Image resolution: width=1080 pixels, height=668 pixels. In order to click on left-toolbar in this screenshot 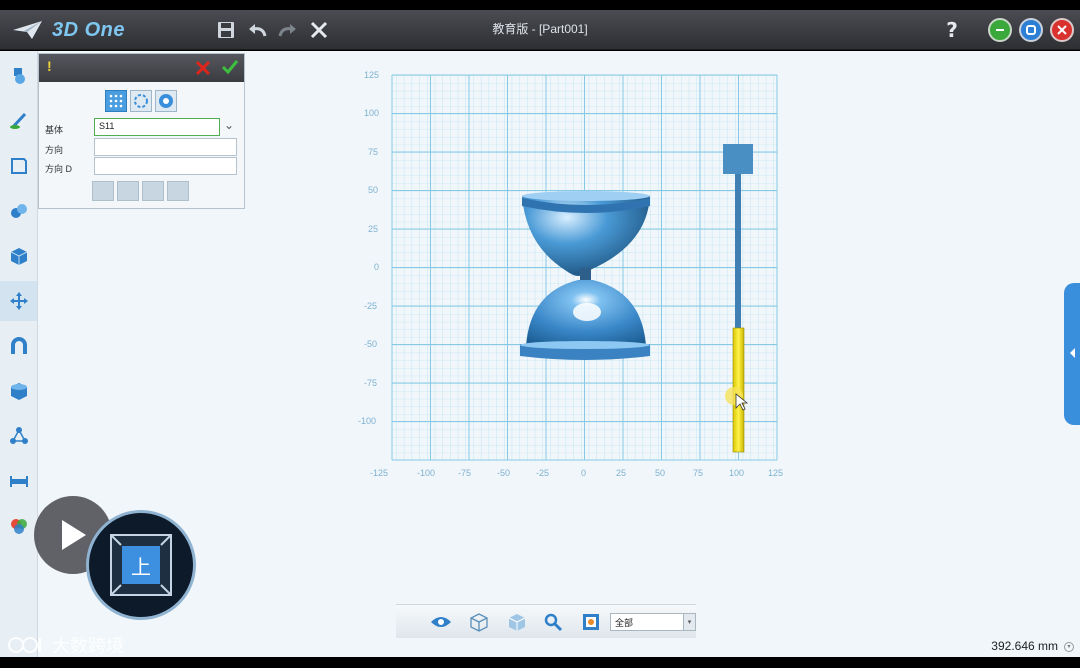, I will do `click(19, 354)`.